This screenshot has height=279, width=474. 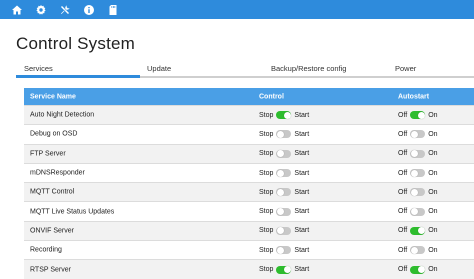 What do you see at coordinates (89, 9) in the screenshot?
I see `info-icon` at bounding box center [89, 9].